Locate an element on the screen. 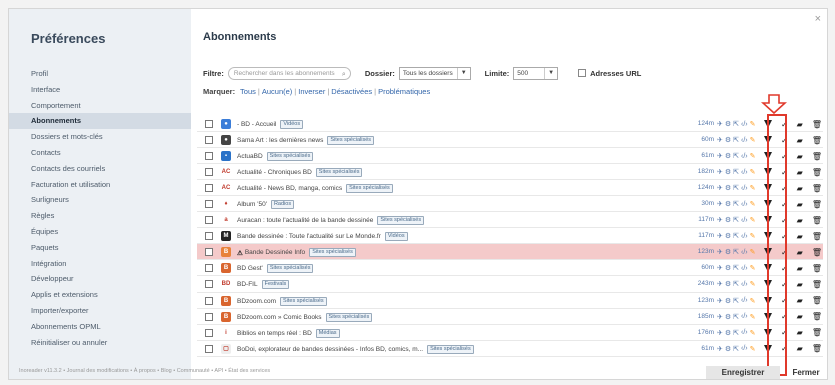 The image size is (835, 385). sidebar-item: Contacts des courriels is located at coordinates (100, 169).